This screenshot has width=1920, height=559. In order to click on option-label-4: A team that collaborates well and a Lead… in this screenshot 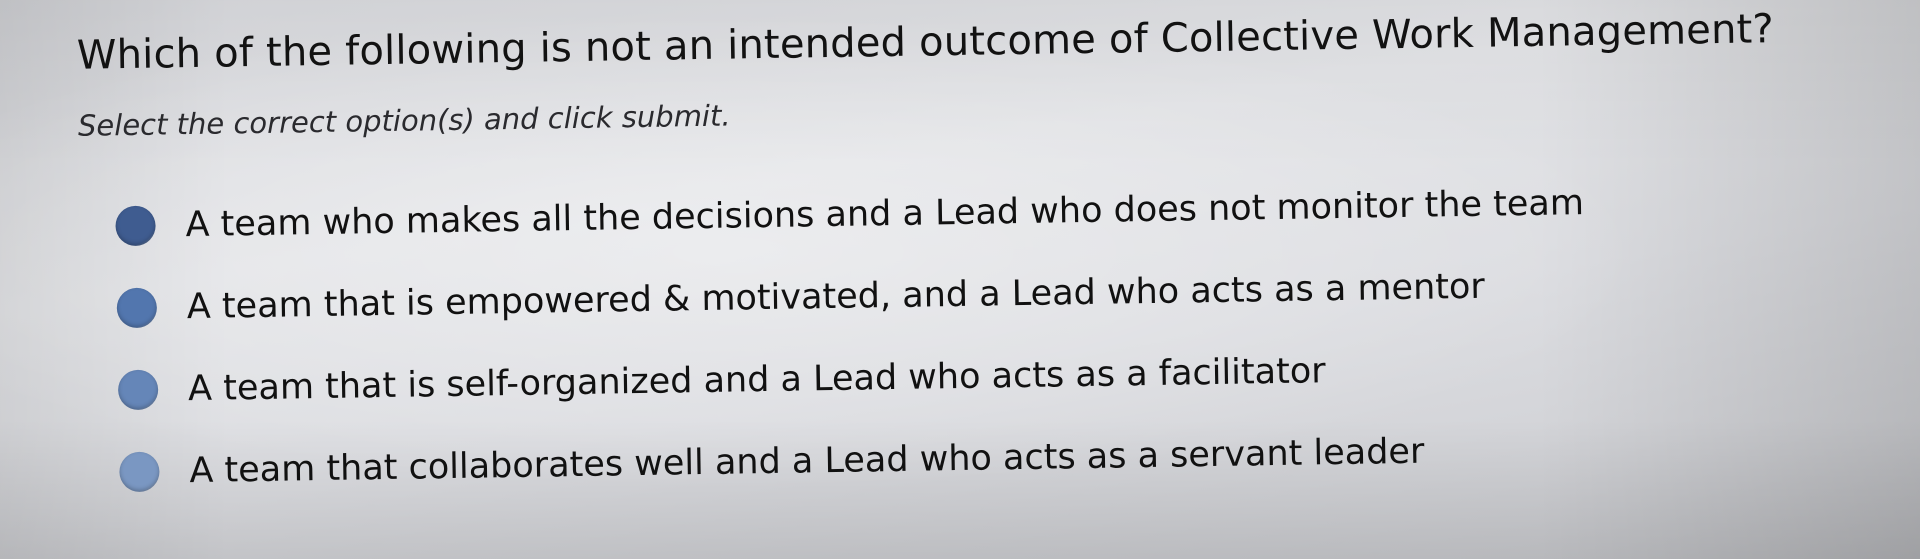, I will do `click(807, 461)`.